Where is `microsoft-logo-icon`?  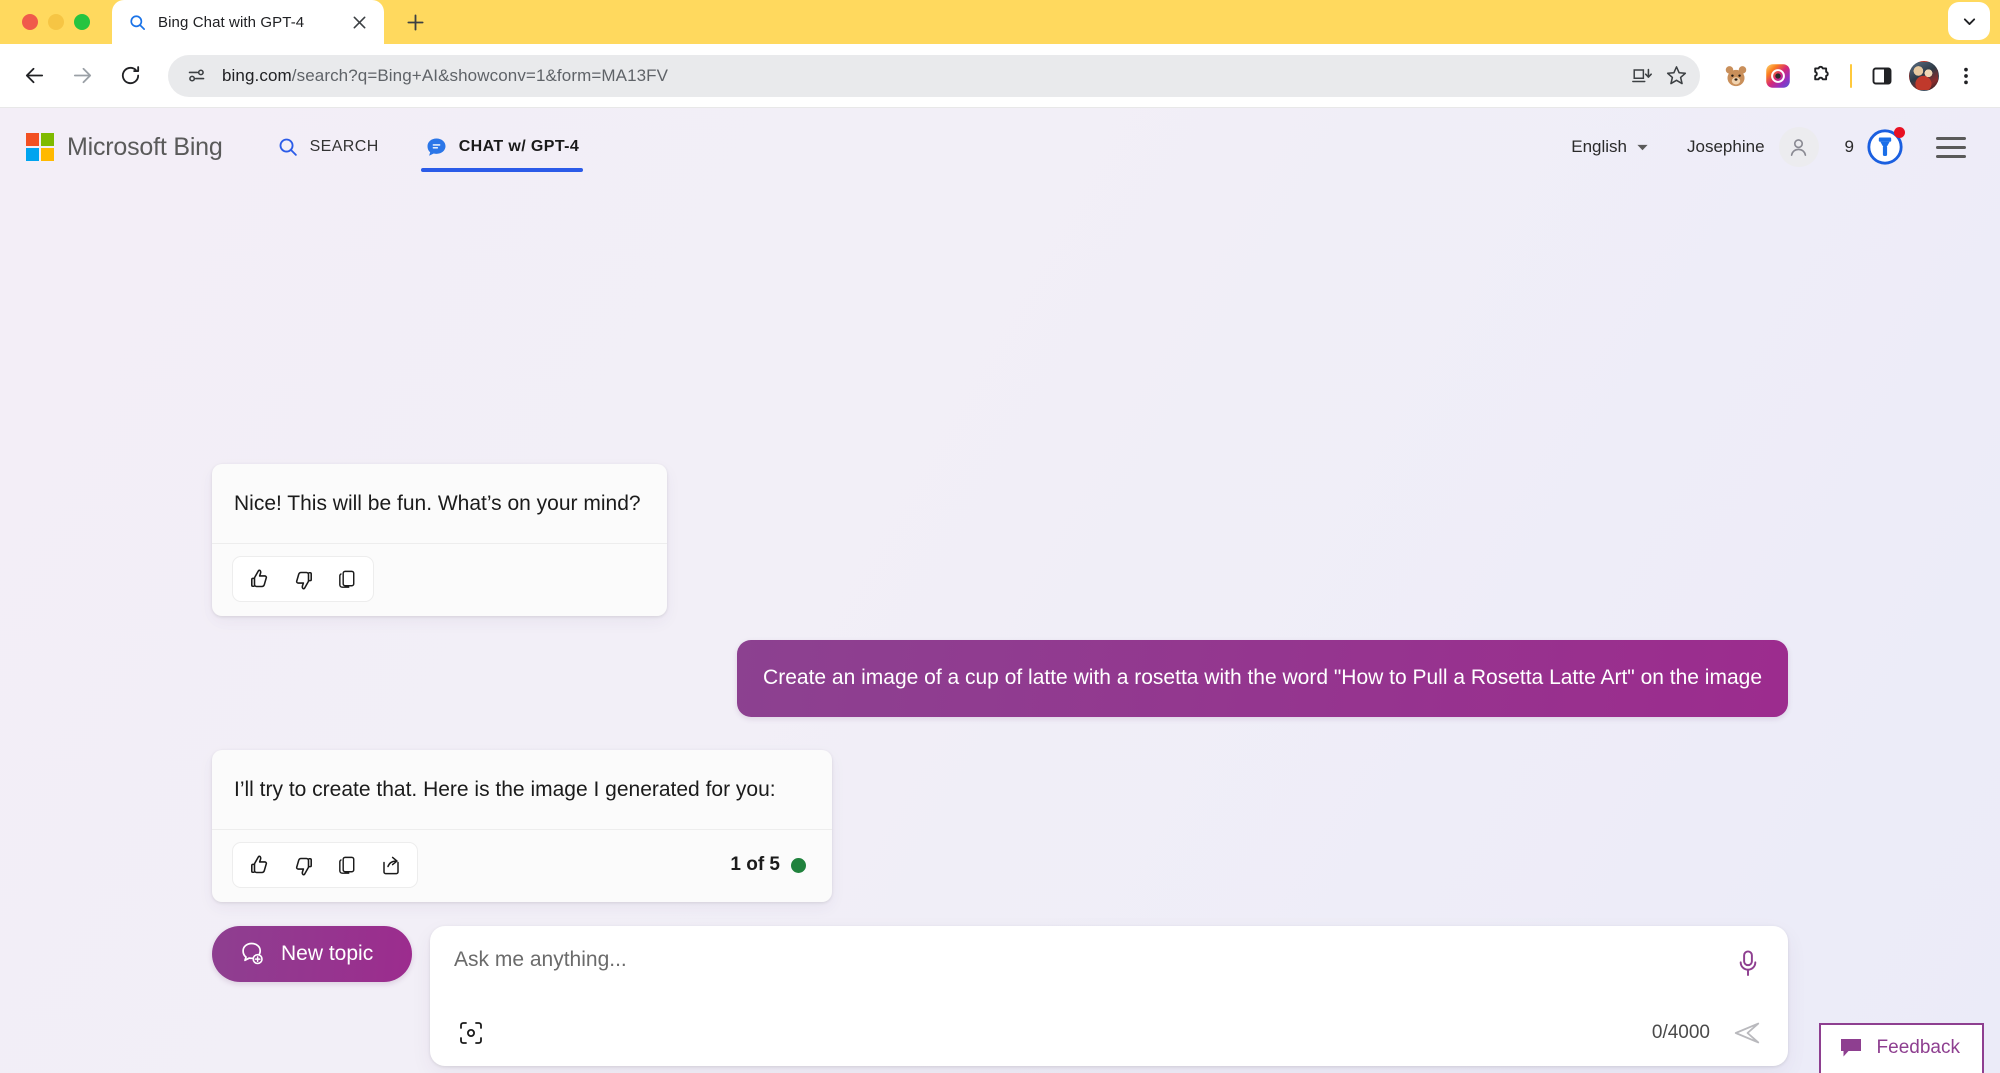 microsoft-logo-icon is located at coordinates (40, 147).